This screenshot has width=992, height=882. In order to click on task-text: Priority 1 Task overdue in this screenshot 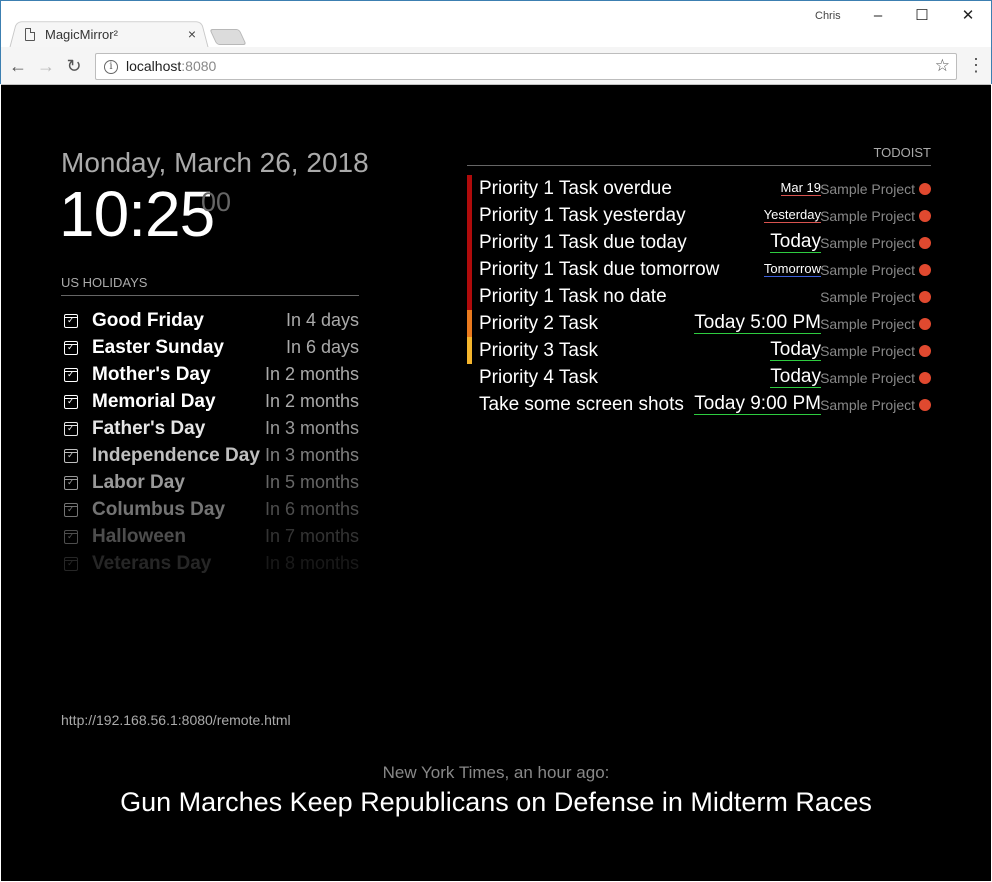, I will do `click(575, 188)`.